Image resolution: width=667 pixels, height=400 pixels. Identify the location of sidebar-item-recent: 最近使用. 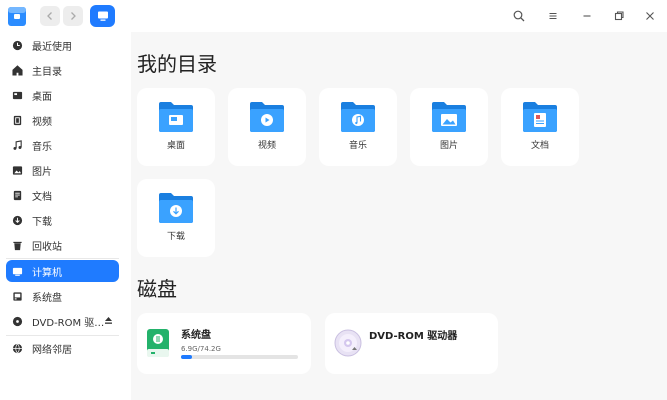
(62, 45).